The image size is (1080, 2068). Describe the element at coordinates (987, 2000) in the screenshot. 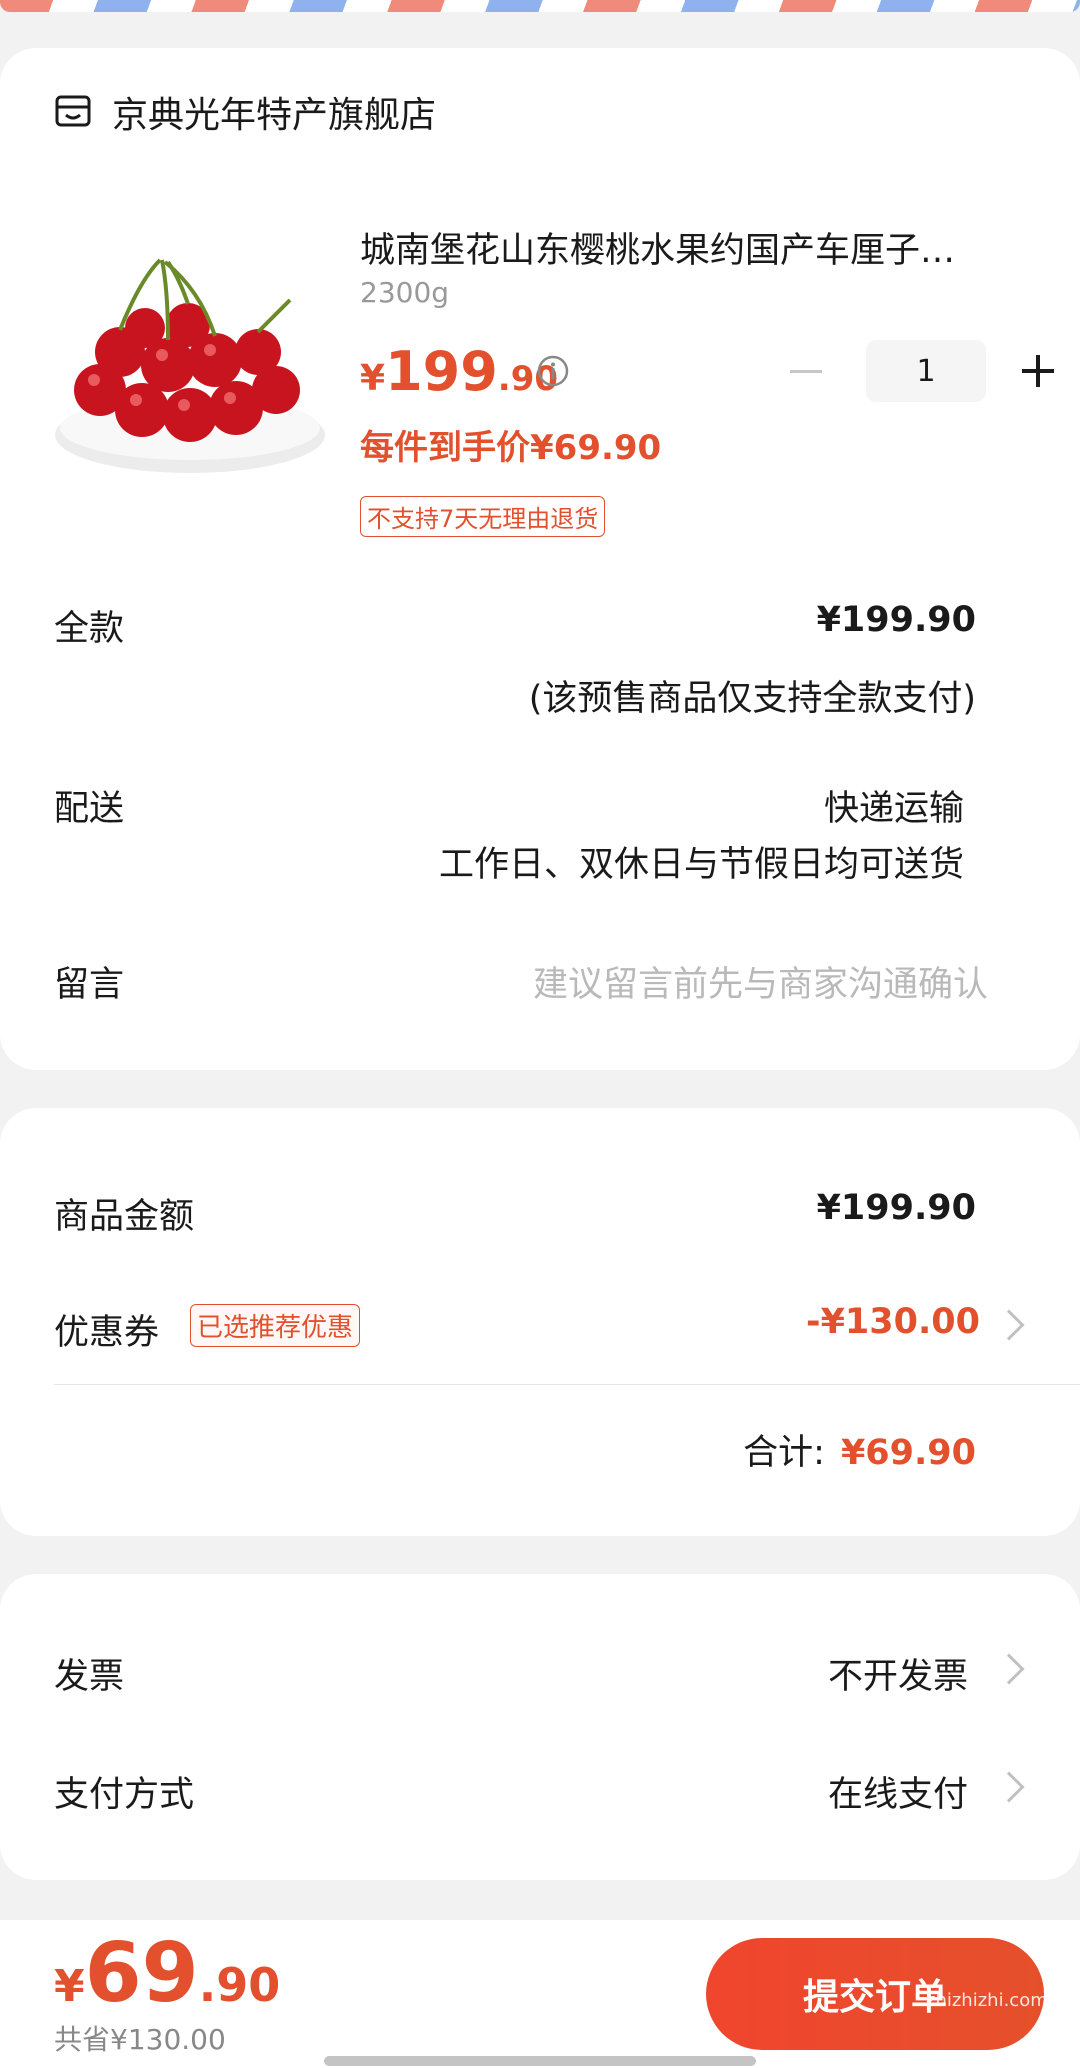

I see `watermark: zhizhizhi.com` at that location.